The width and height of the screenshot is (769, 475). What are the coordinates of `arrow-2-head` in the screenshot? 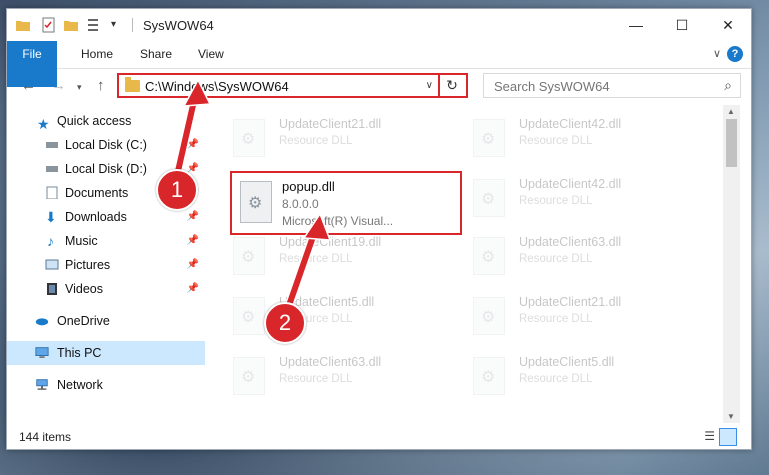 It's located at (317, 226).